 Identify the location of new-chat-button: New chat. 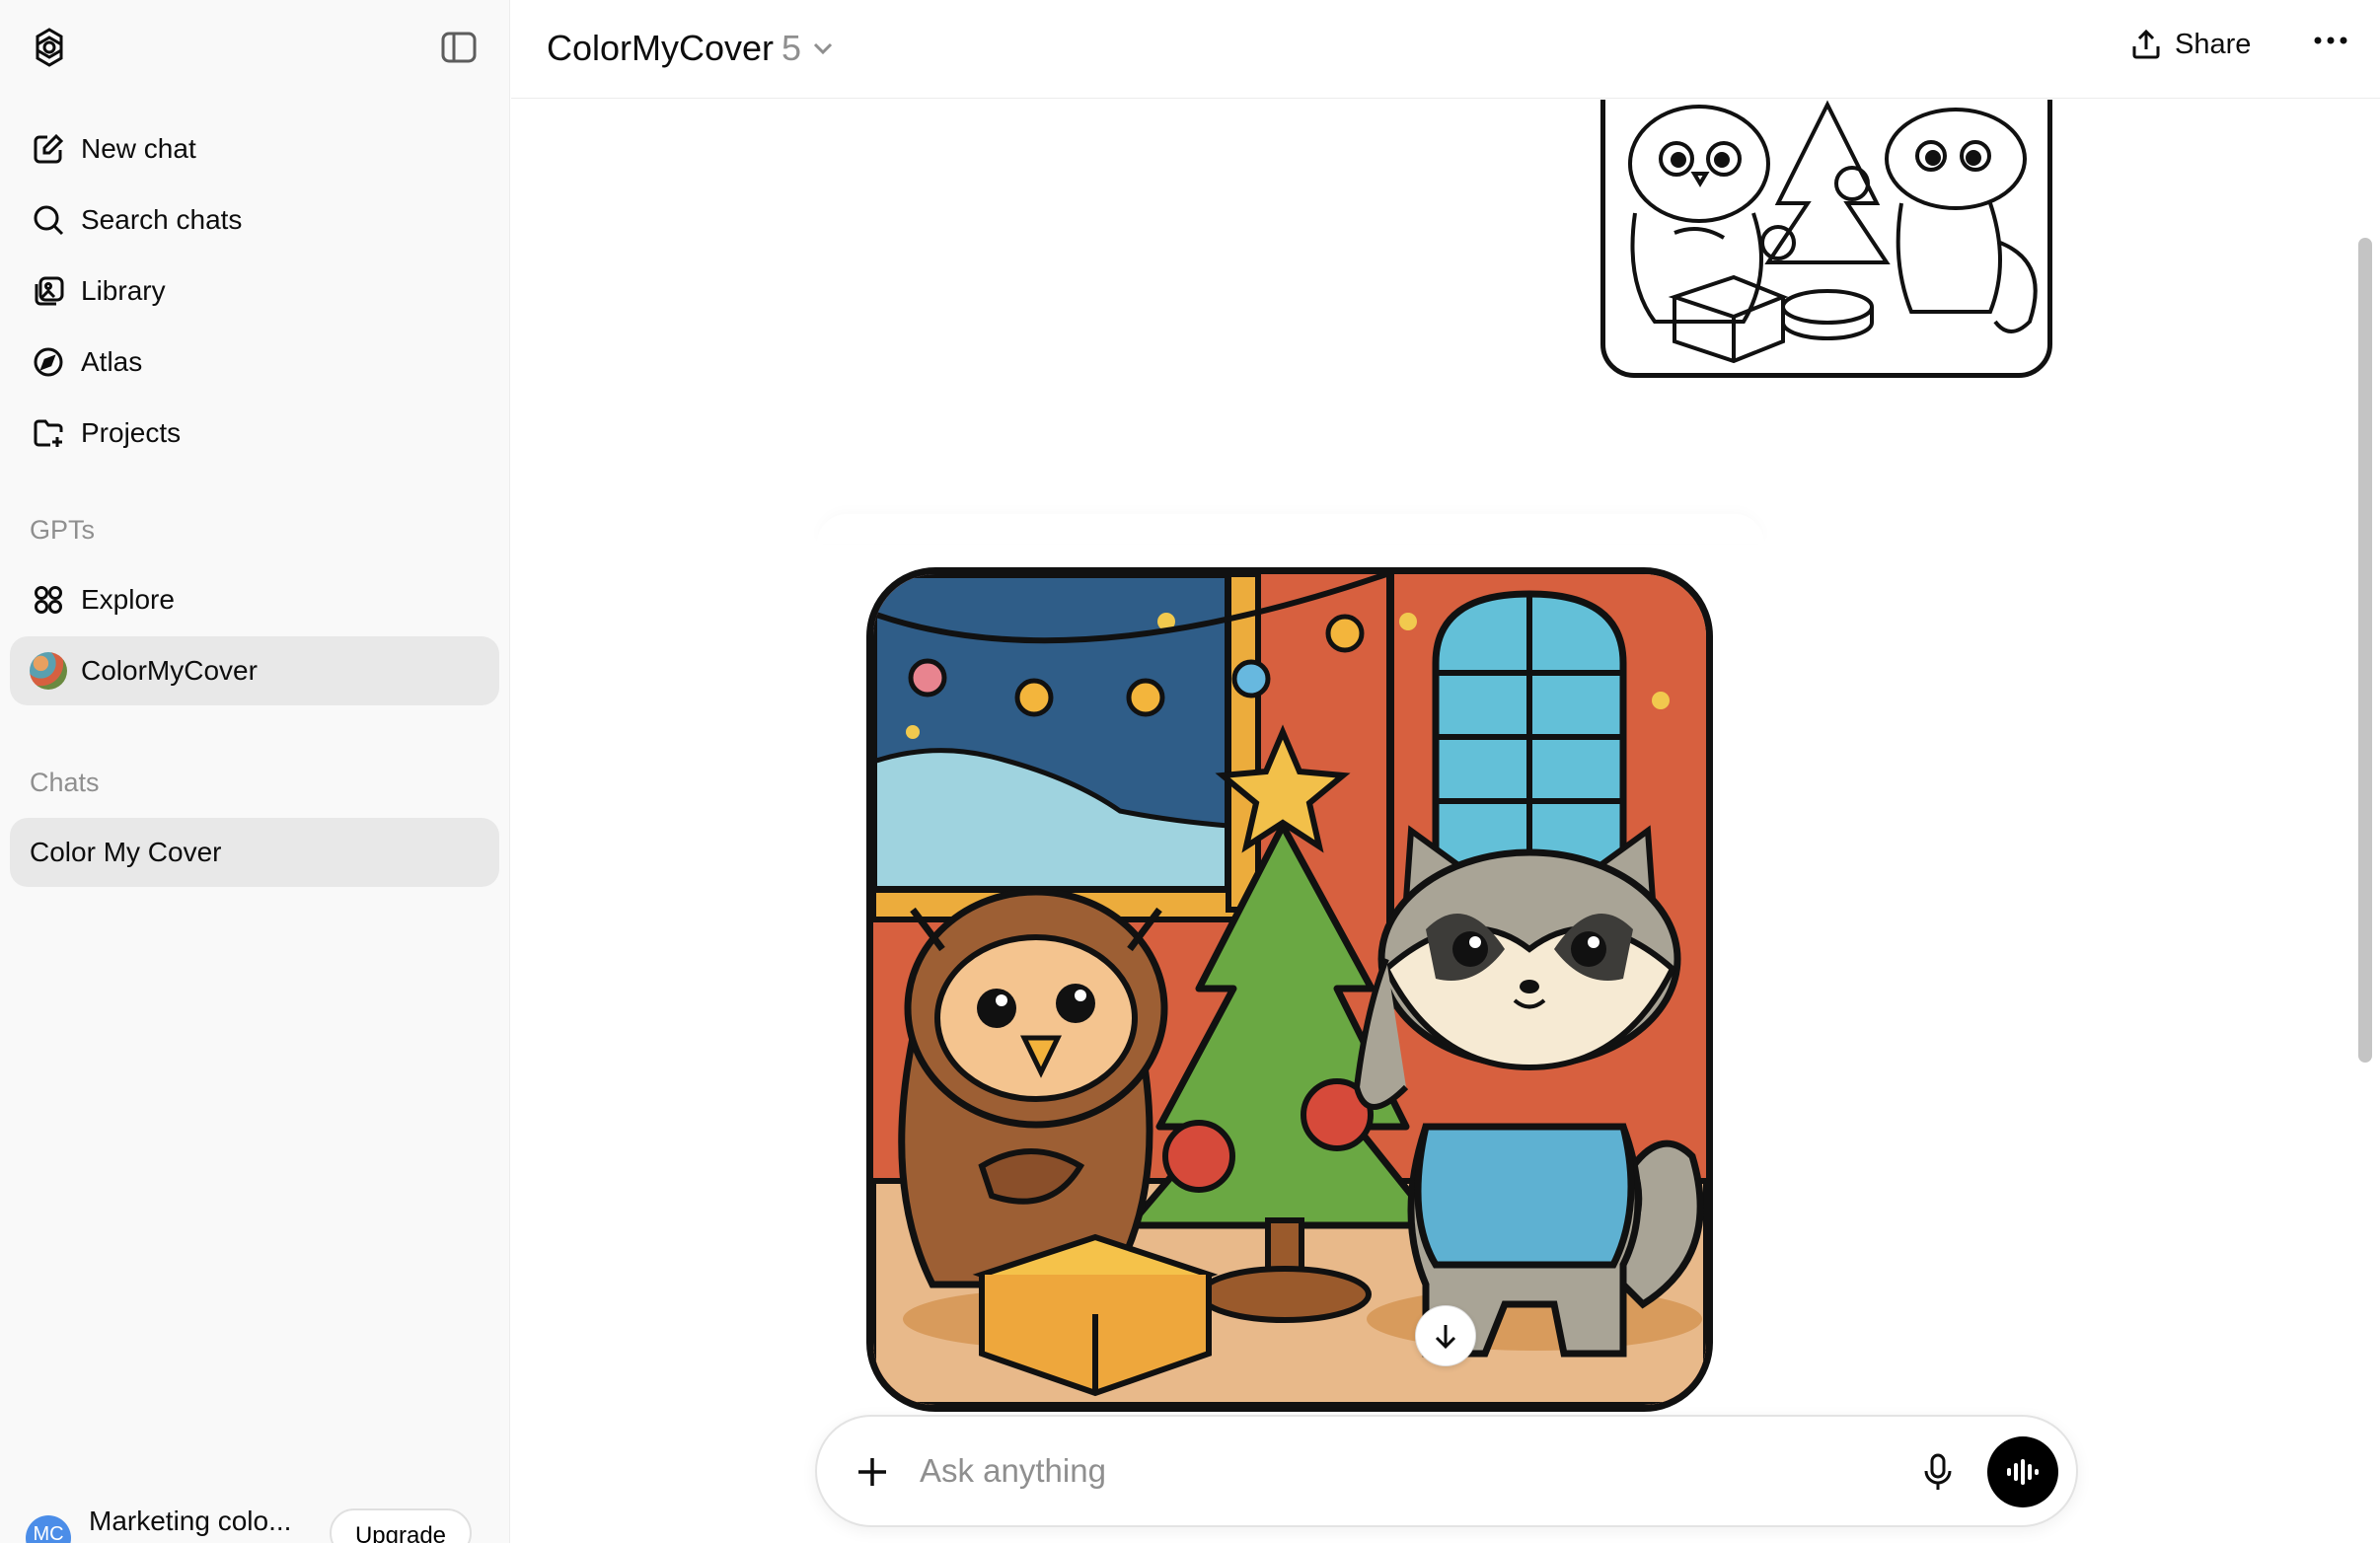
(254, 149).